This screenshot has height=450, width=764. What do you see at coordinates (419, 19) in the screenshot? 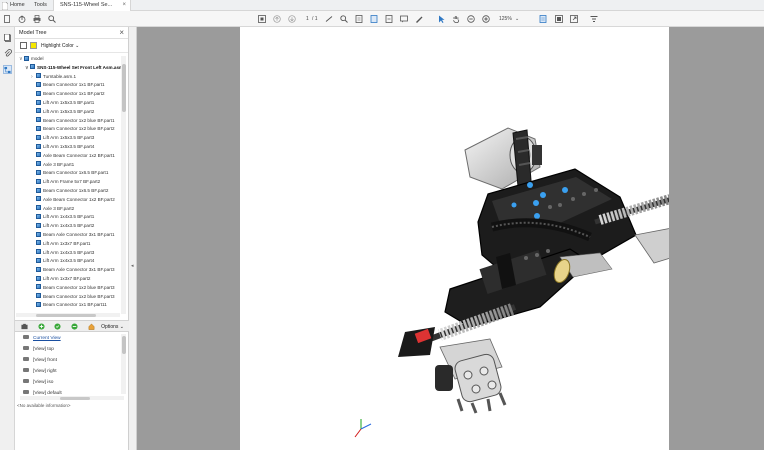
I see `sign-icon` at bounding box center [419, 19].